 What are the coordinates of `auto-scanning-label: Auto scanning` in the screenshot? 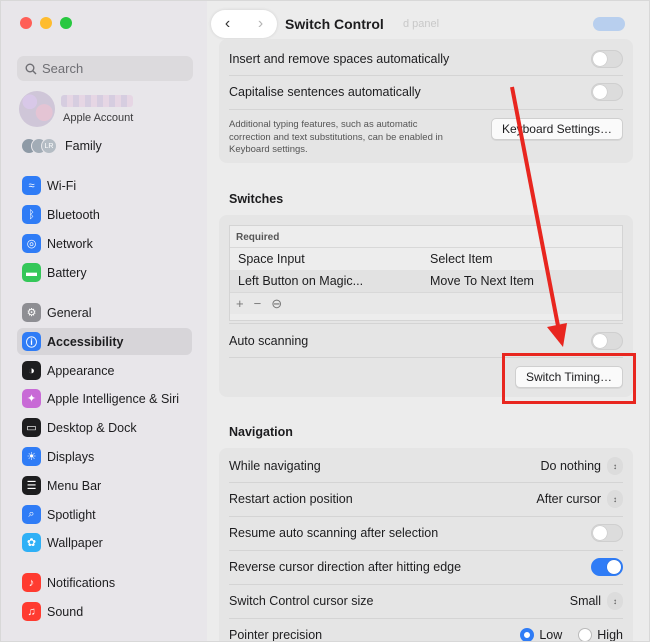 It's located at (269, 341).